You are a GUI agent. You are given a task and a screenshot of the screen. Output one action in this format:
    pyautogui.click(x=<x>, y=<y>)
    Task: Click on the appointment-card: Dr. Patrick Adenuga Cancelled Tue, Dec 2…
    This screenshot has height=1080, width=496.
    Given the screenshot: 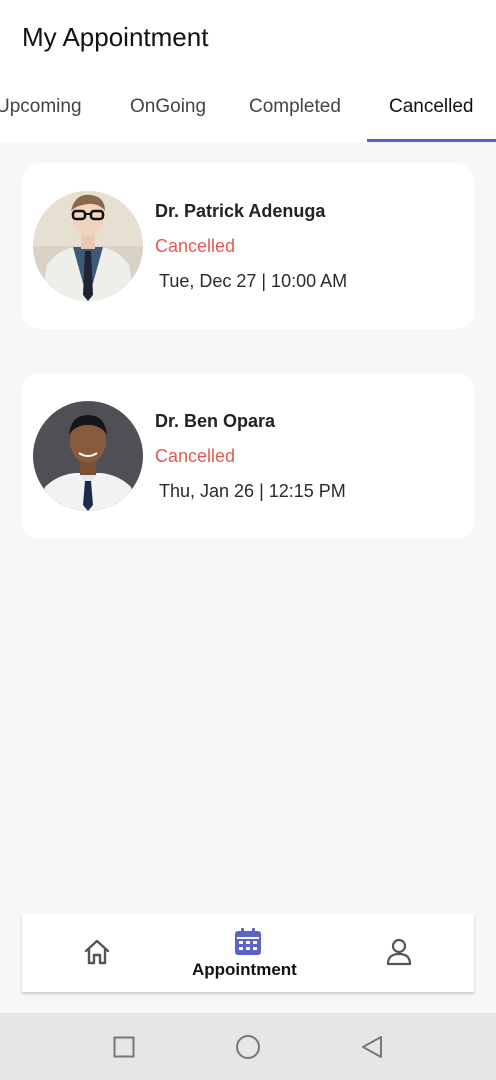 What is the action you would take?
    pyautogui.click(x=248, y=246)
    